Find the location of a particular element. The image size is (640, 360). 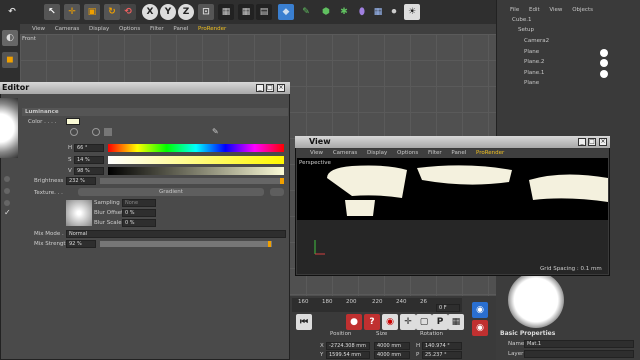

brightness-slider is located at coordinates (192, 181).